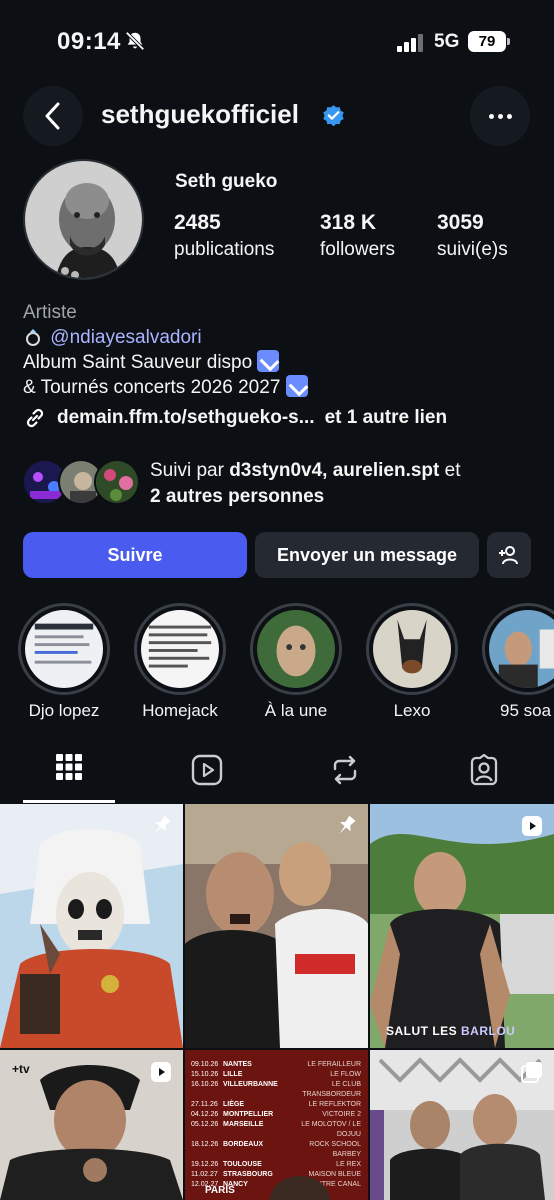 This screenshot has height=1200, width=554. I want to click on highlight-label: Homejack, so click(180, 710).